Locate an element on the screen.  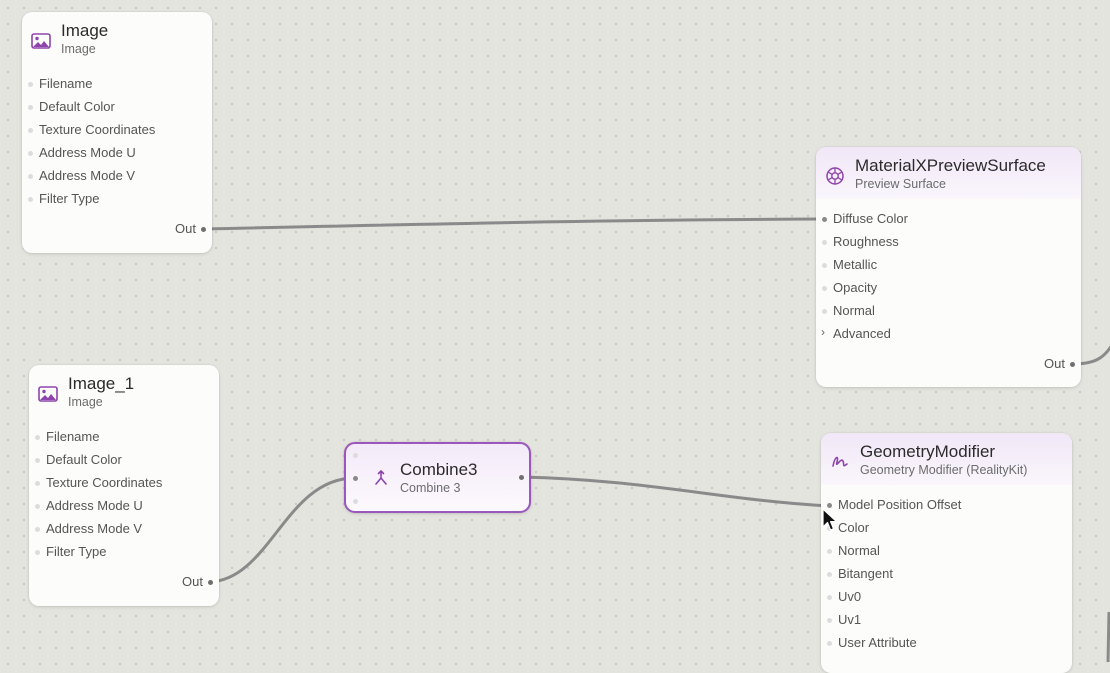
mouse-pointer-icon is located at coordinates (830, 522).